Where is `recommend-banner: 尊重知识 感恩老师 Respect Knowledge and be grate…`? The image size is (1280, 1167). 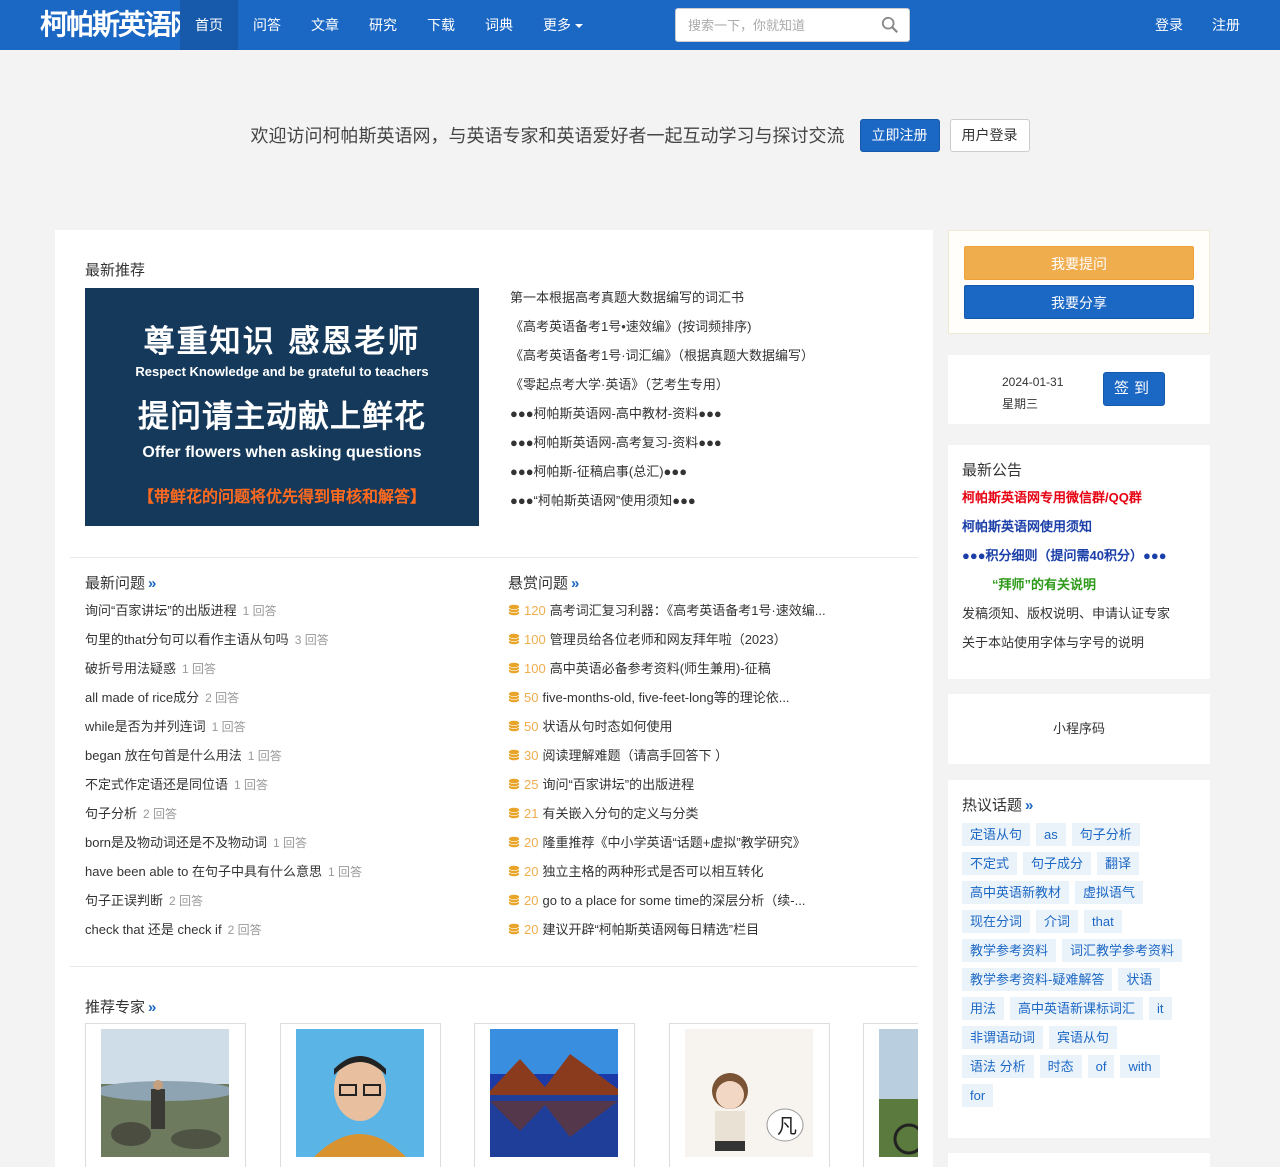
recommend-banner: 尊重知识 感恩老师 Respect Knowledge and be grate… is located at coordinates (282, 407).